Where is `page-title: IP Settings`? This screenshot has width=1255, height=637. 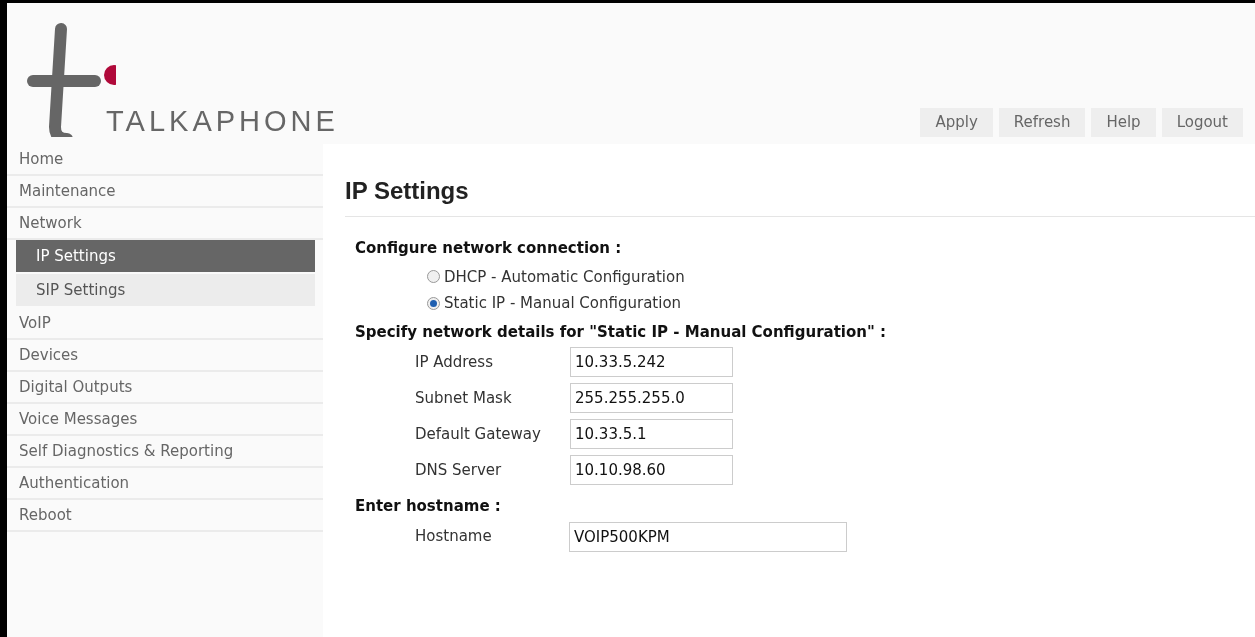 page-title: IP Settings is located at coordinates (800, 195).